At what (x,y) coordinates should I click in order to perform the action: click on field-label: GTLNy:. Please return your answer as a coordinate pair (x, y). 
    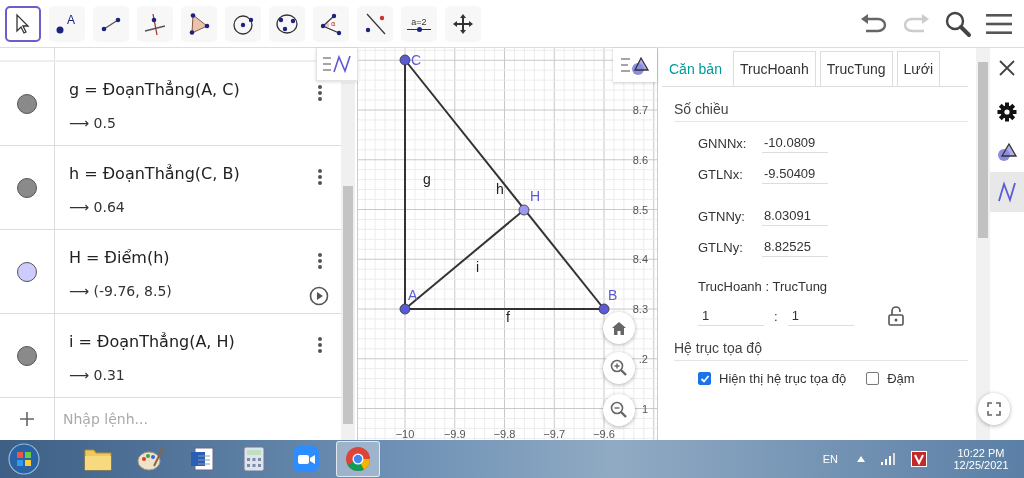
    Looking at the image, I should click on (721, 247).